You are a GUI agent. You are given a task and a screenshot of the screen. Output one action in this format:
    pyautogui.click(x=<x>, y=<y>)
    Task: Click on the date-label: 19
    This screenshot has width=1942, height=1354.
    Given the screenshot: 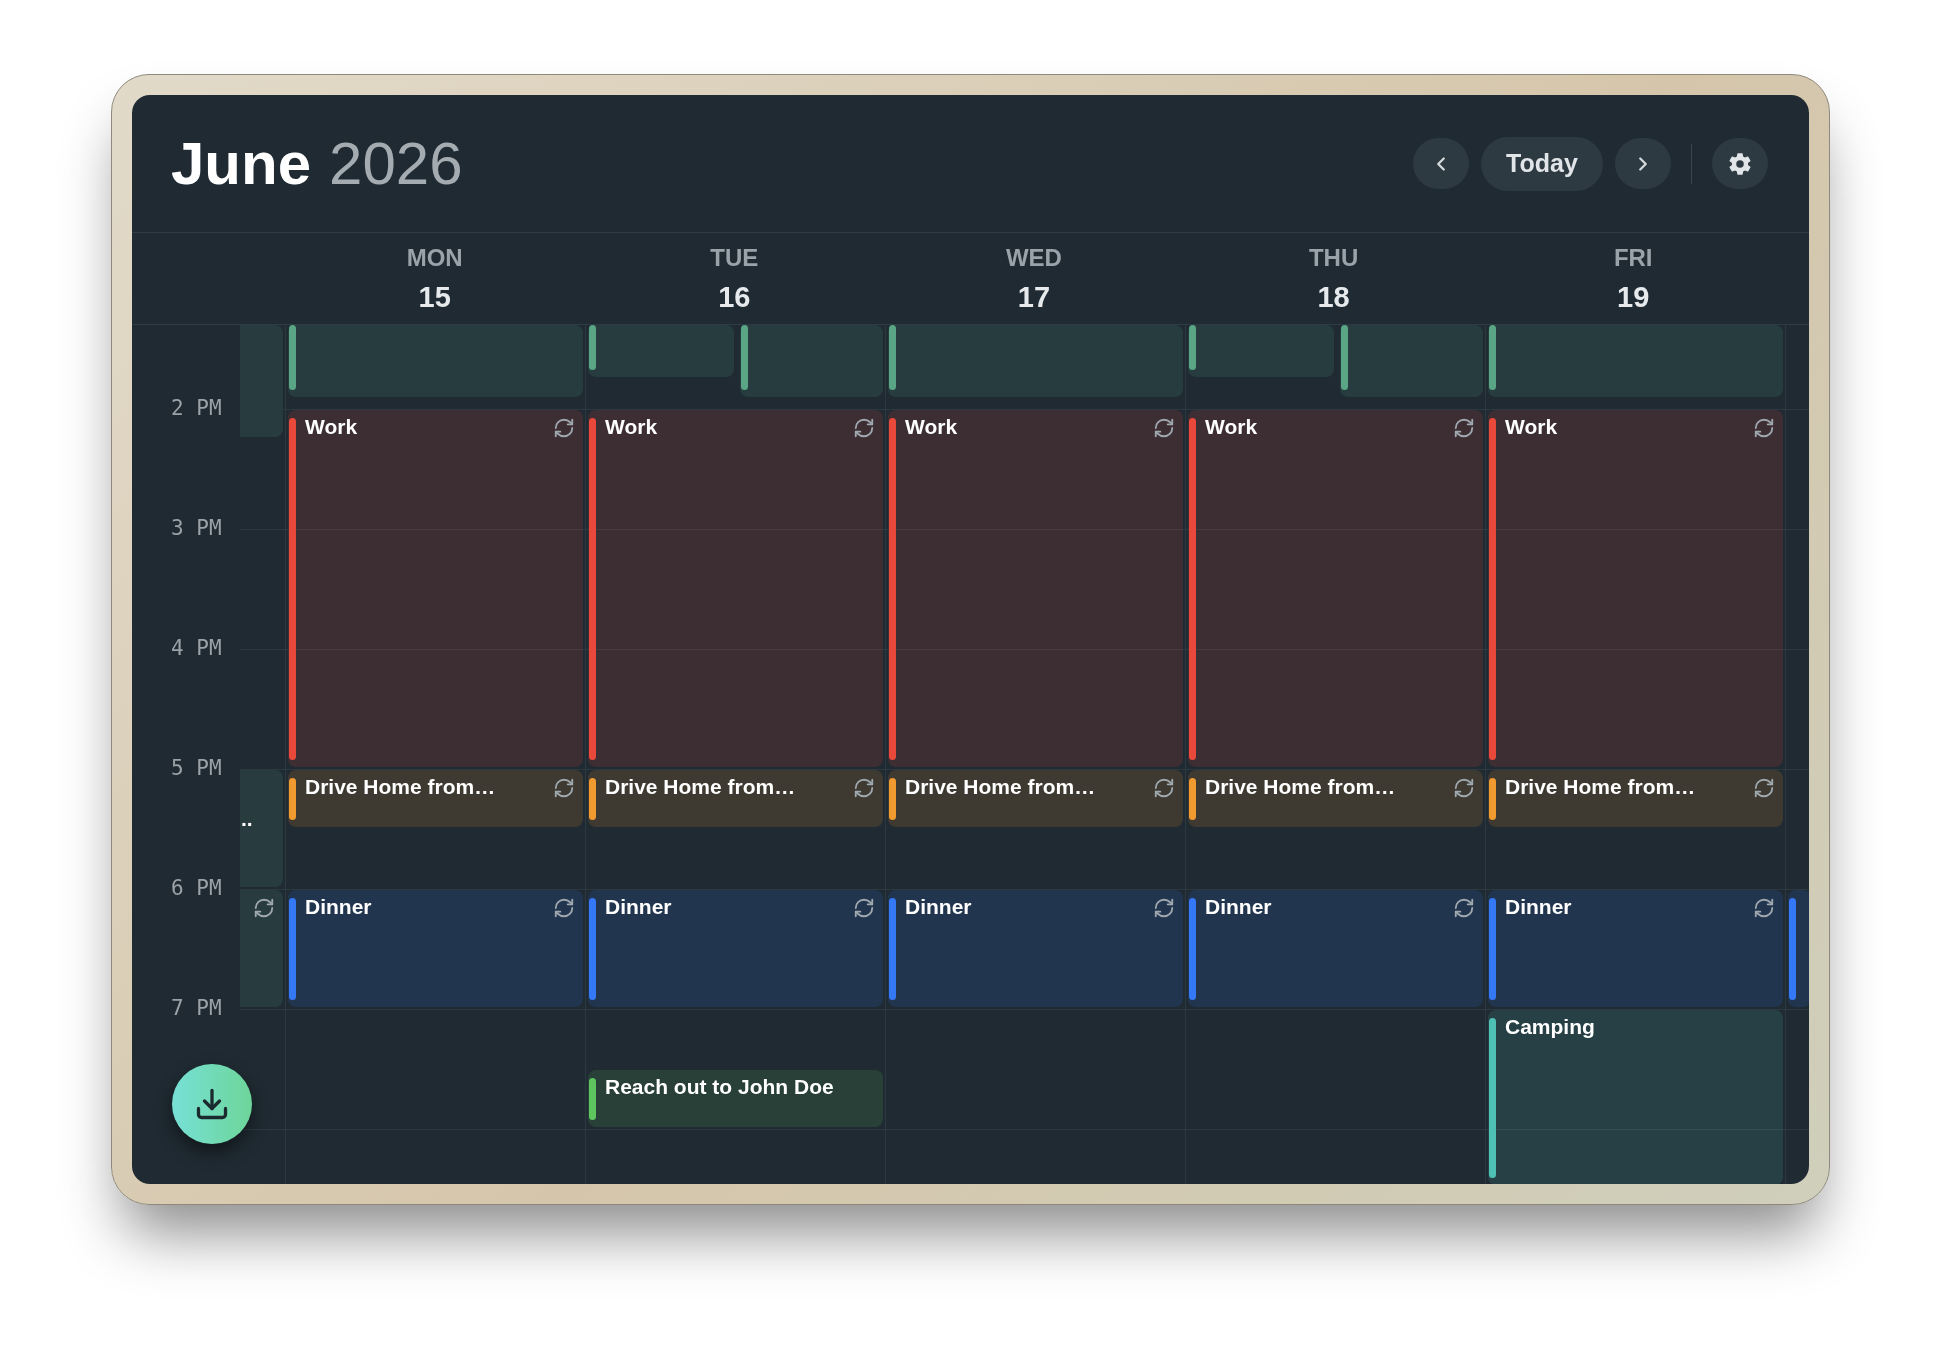 What is the action you would take?
    pyautogui.click(x=1633, y=297)
    